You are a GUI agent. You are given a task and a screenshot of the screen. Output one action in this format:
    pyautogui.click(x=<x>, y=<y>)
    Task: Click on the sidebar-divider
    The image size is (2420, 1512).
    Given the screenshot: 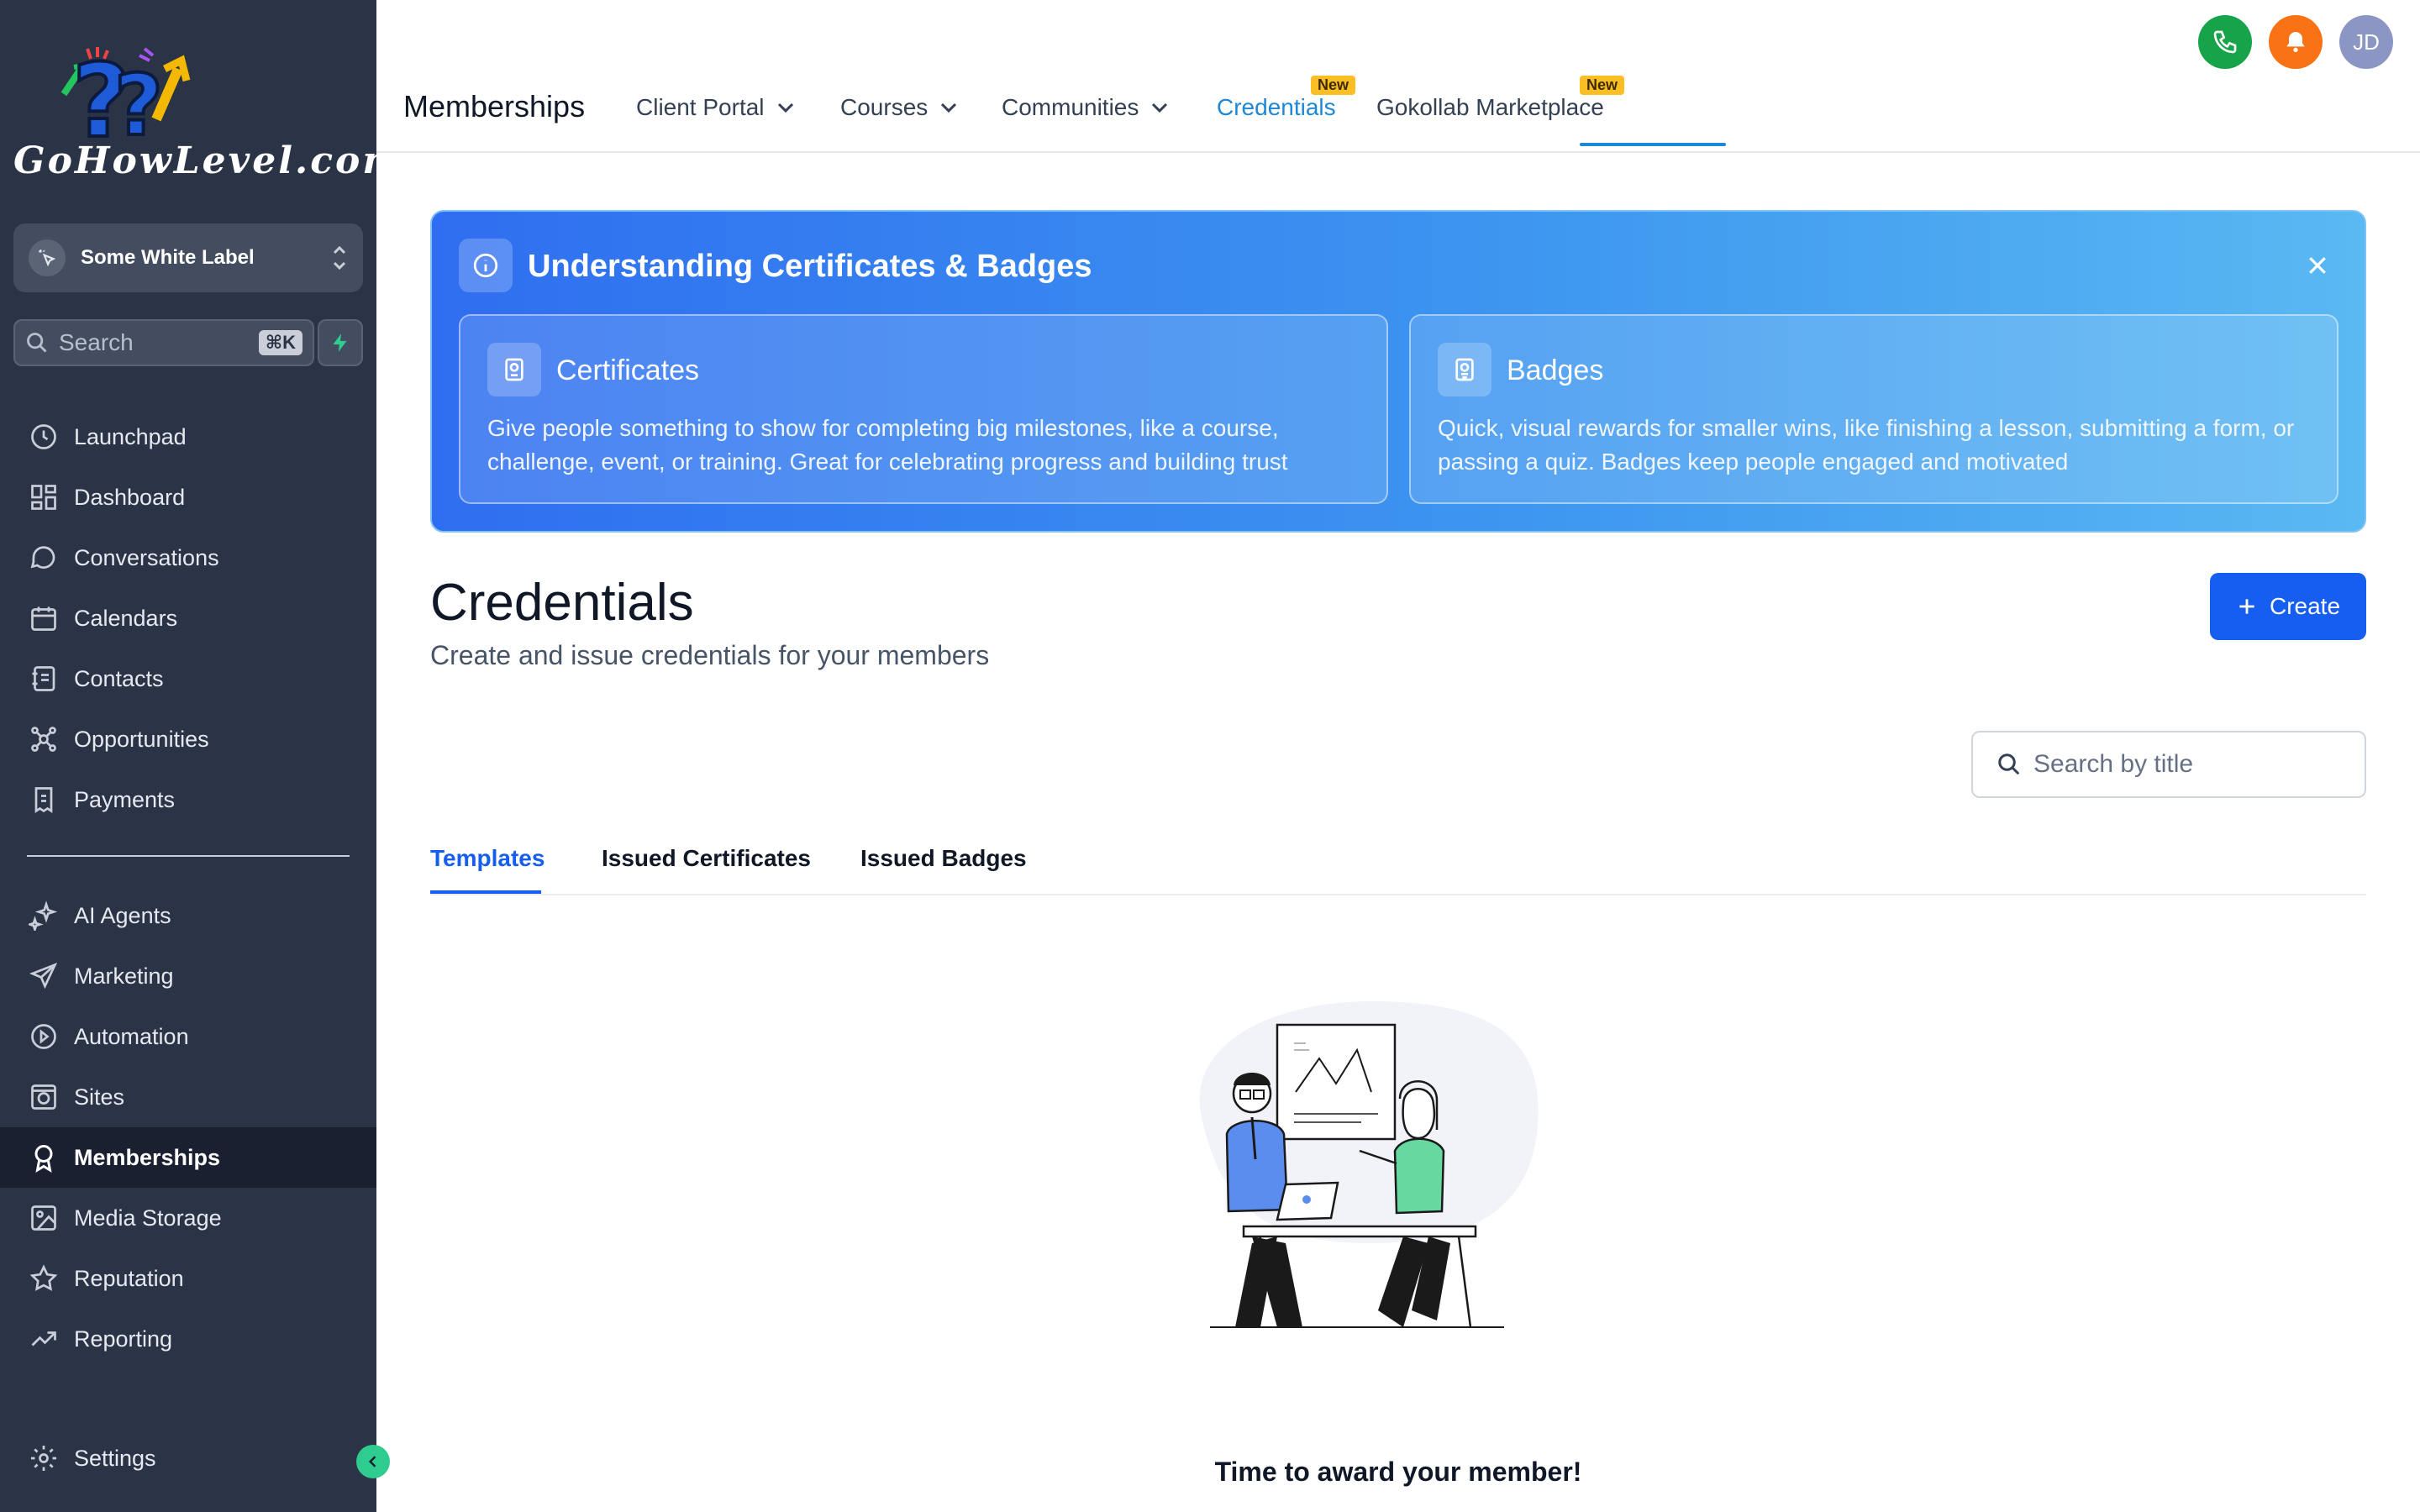 What is the action you would take?
    pyautogui.click(x=188, y=856)
    